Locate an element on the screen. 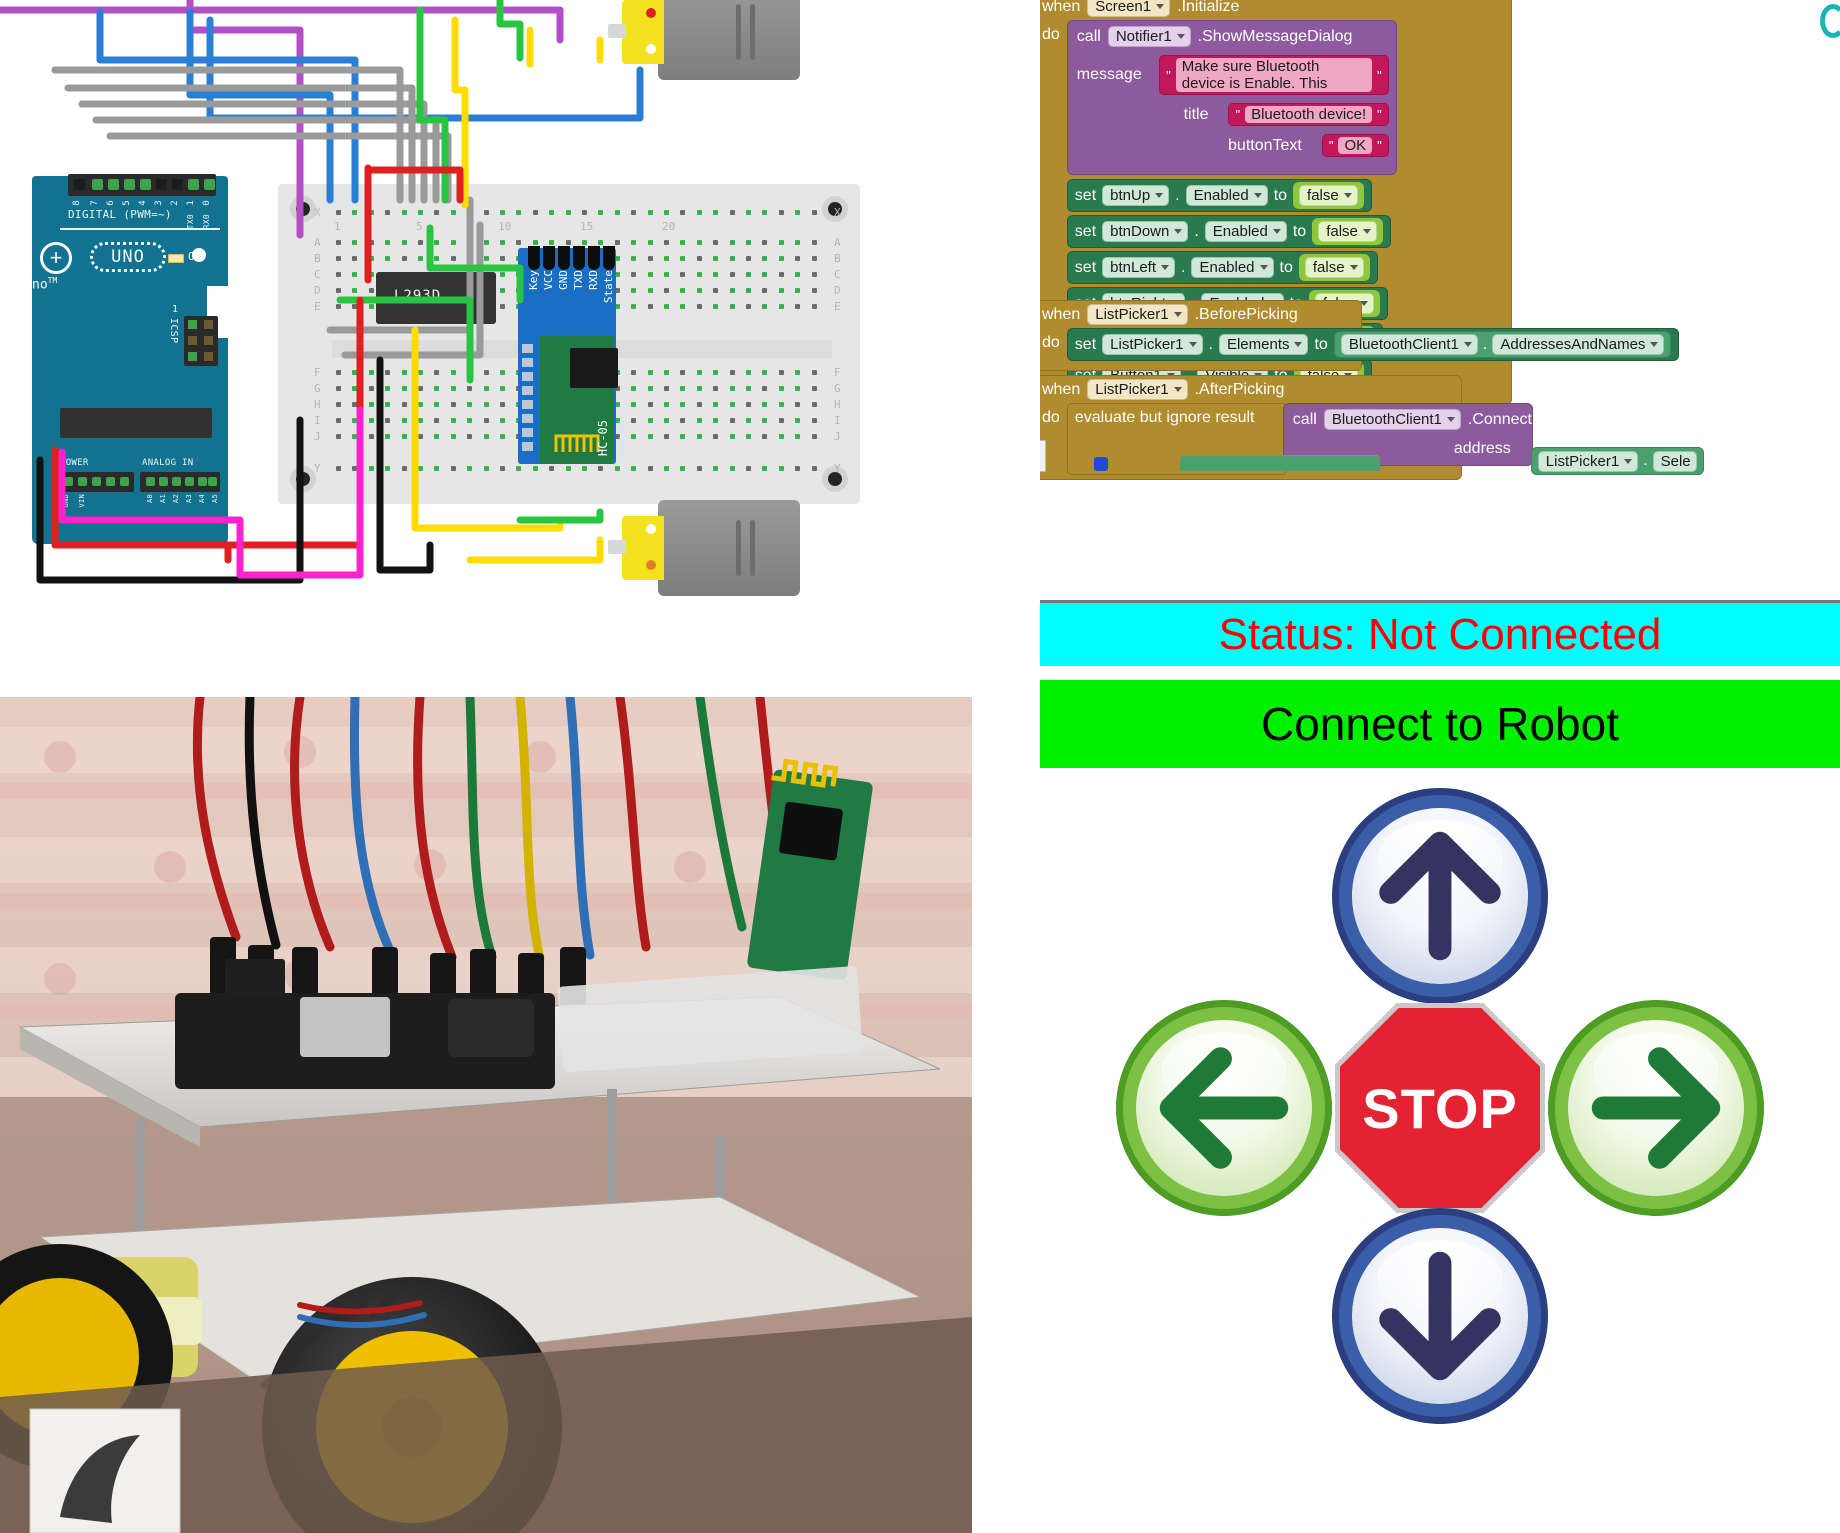  text-value: OK is located at coordinates (1355, 145).